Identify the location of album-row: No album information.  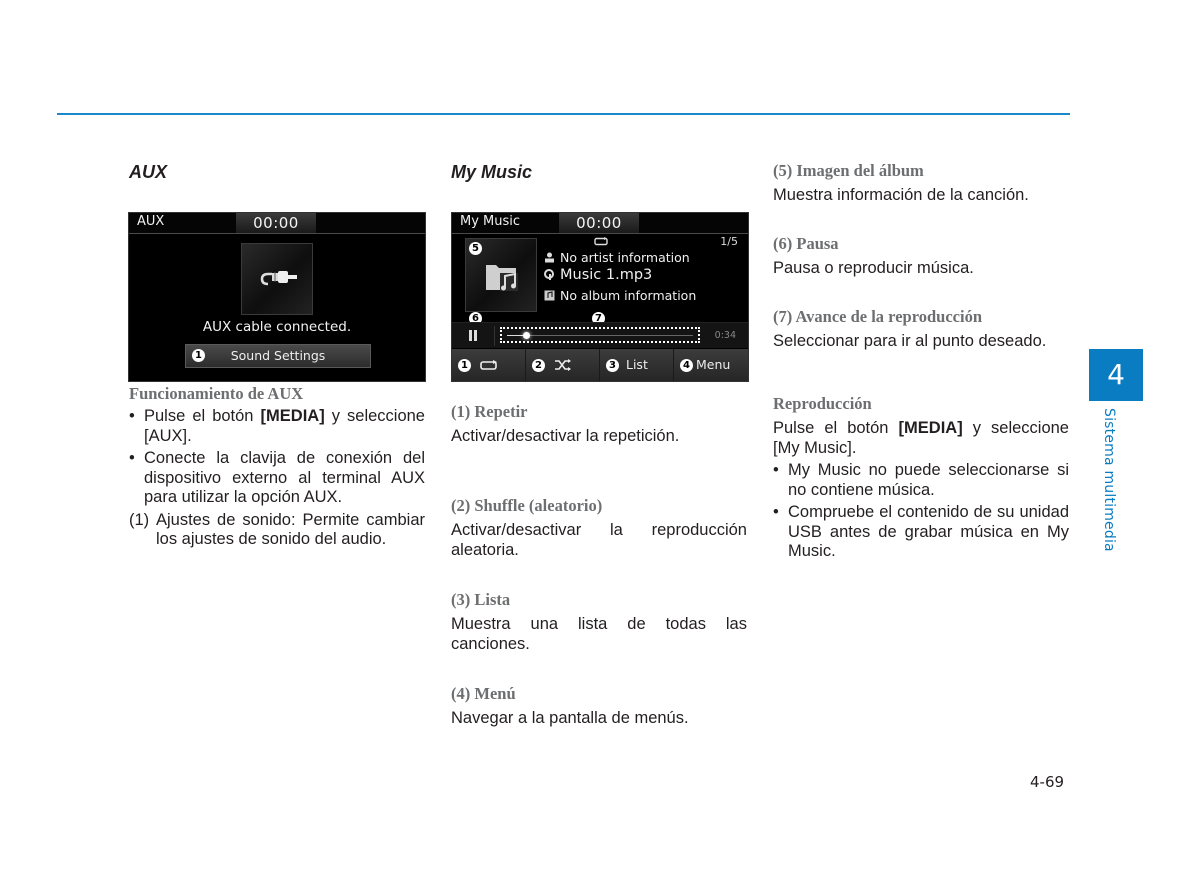
(620, 295).